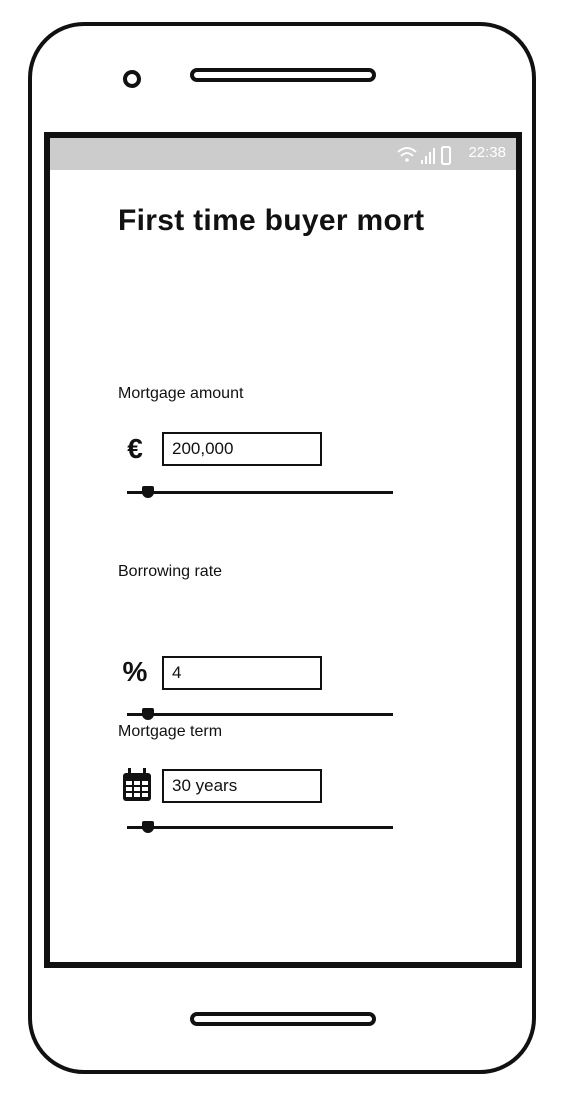  Describe the element at coordinates (283, 1019) in the screenshot. I see `home-button` at that location.